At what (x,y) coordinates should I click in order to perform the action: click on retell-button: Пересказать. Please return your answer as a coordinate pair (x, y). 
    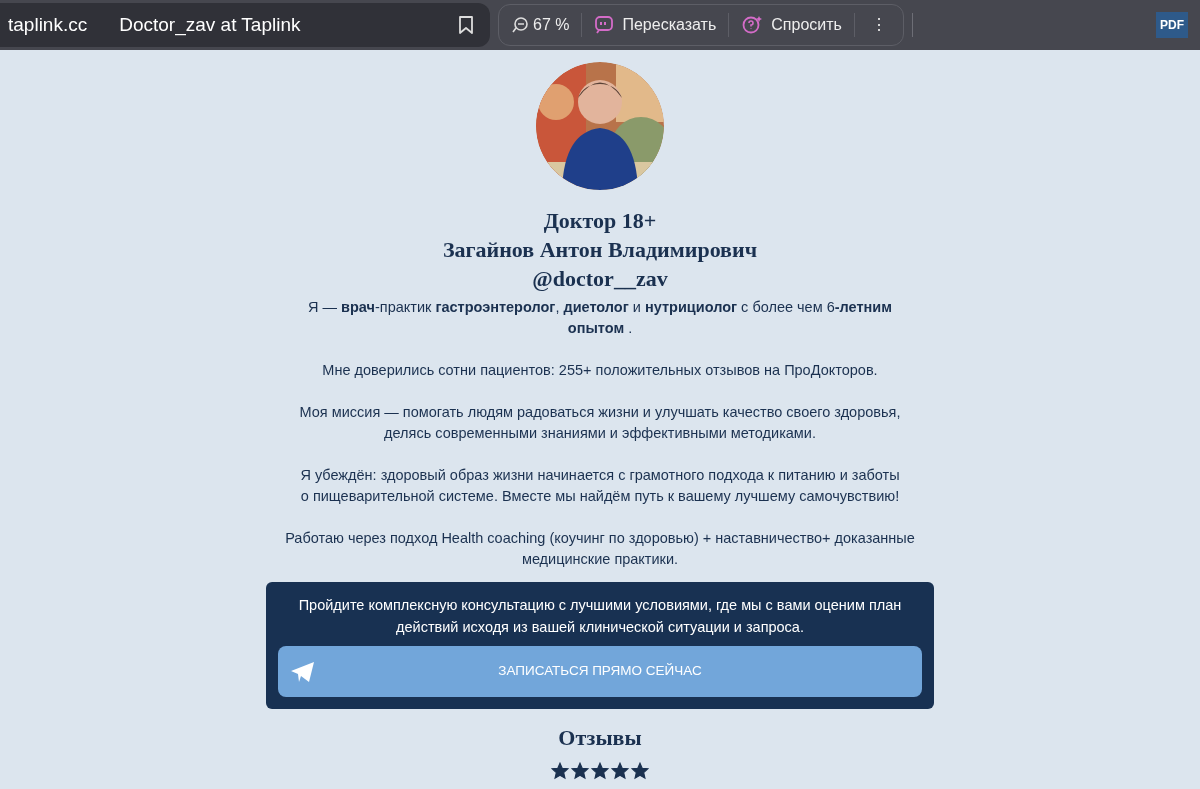
    Looking at the image, I should click on (655, 25).